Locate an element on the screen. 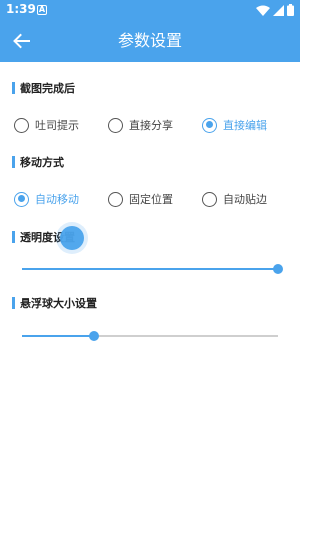 Image resolution: width=320 pixels, height=533 pixels. back-button is located at coordinates (21, 41).